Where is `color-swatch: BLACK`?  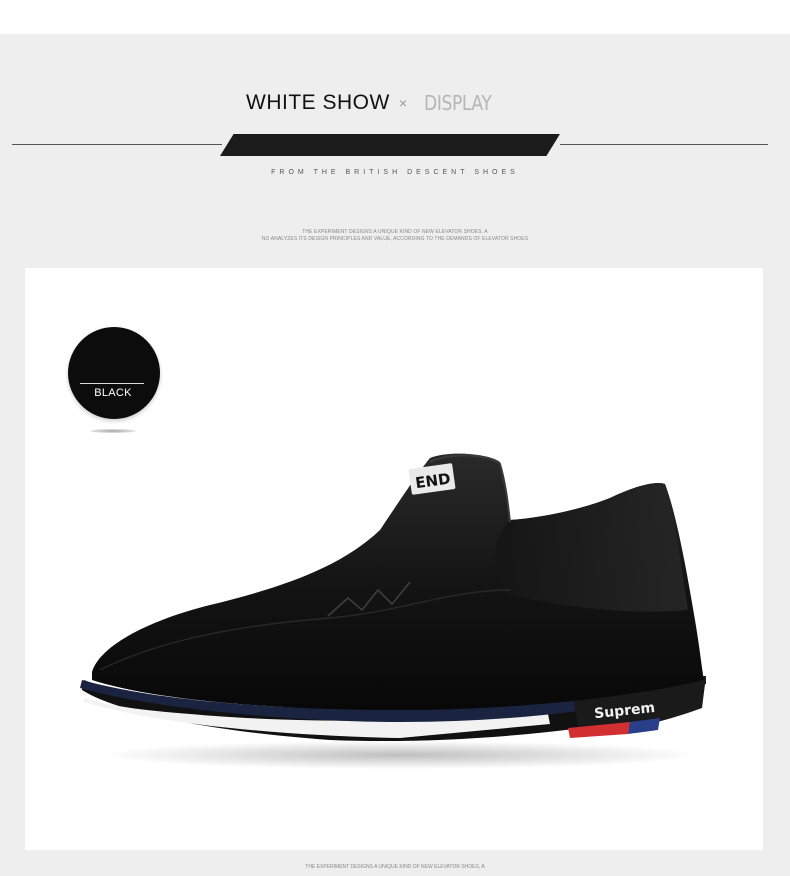 color-swatch: BLACK is located at coordinates (114, 373).